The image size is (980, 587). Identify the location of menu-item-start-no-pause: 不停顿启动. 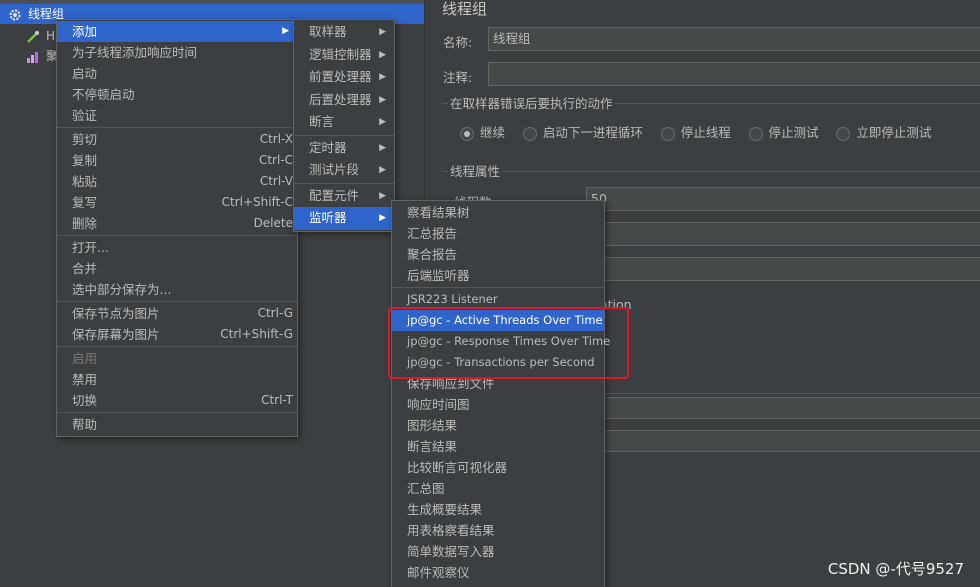
(177, 94).